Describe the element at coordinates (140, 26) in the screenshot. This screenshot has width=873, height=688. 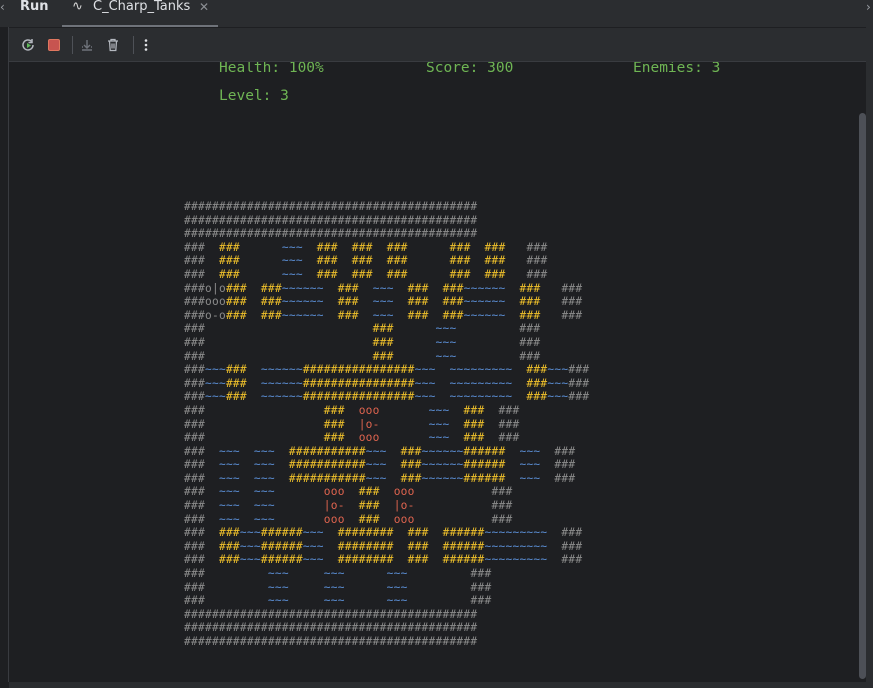
I see `active-tab-indicator` at that location.